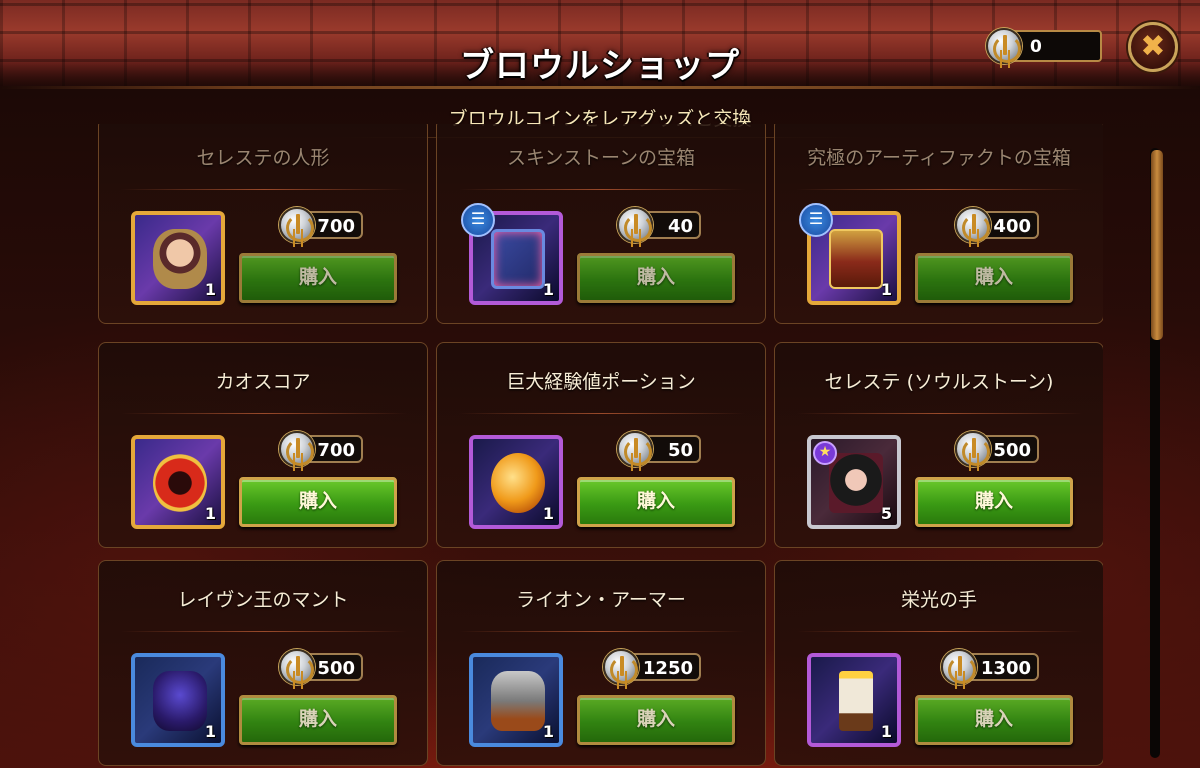 The width and height of the screenshot is (1200, 768). I want to click on doll-icon, so click(180, 259).